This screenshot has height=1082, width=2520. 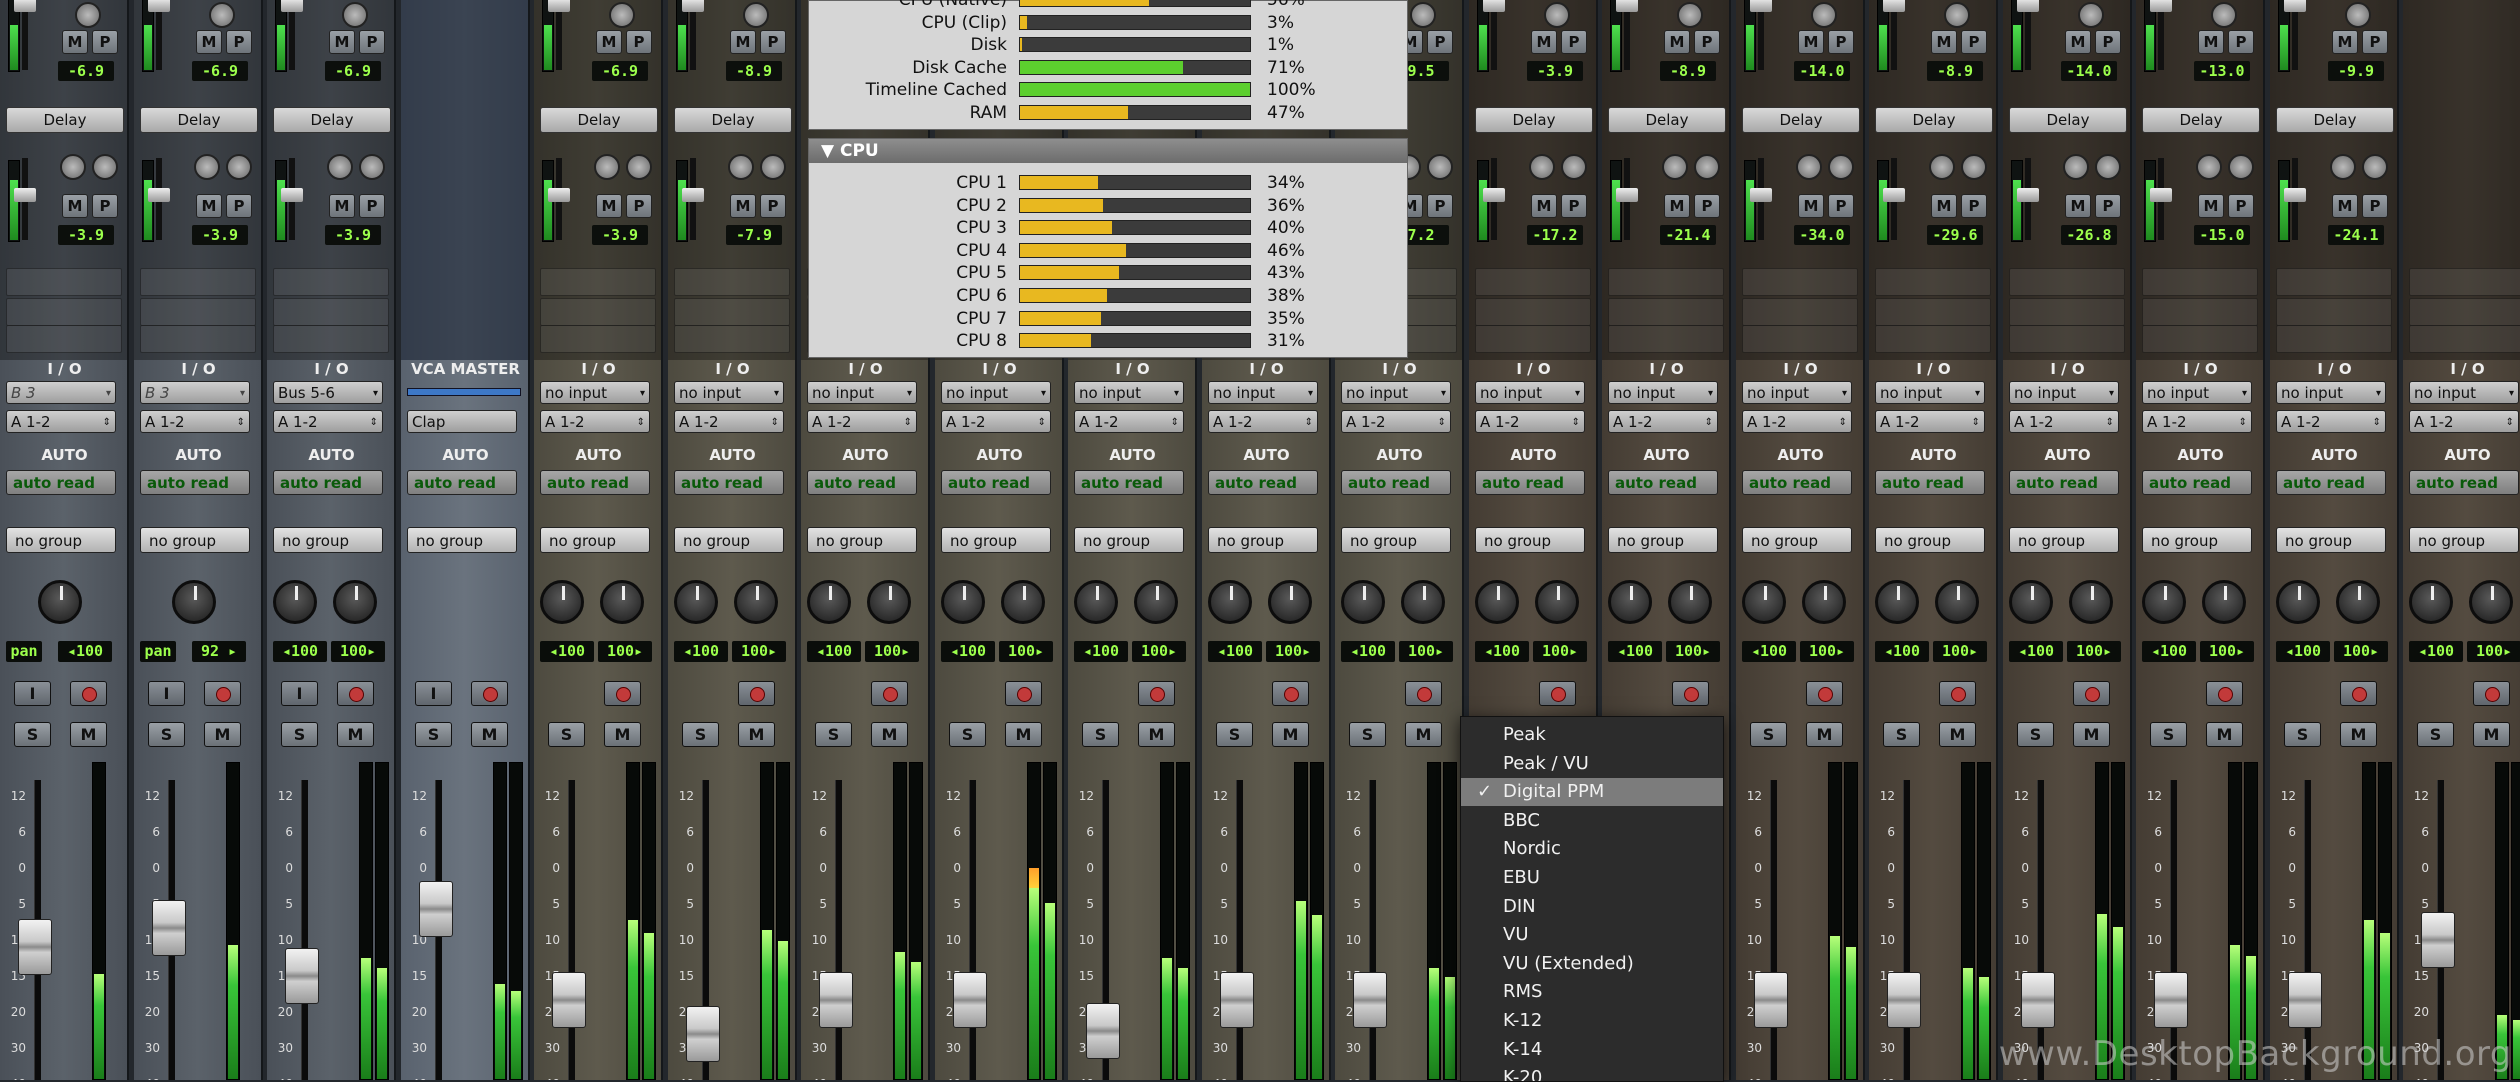 What do you see at coordinates (1592, 821) in the screenshot?
I see `meter-type-menu-item: BBC` at bounding box center [1592, 821].